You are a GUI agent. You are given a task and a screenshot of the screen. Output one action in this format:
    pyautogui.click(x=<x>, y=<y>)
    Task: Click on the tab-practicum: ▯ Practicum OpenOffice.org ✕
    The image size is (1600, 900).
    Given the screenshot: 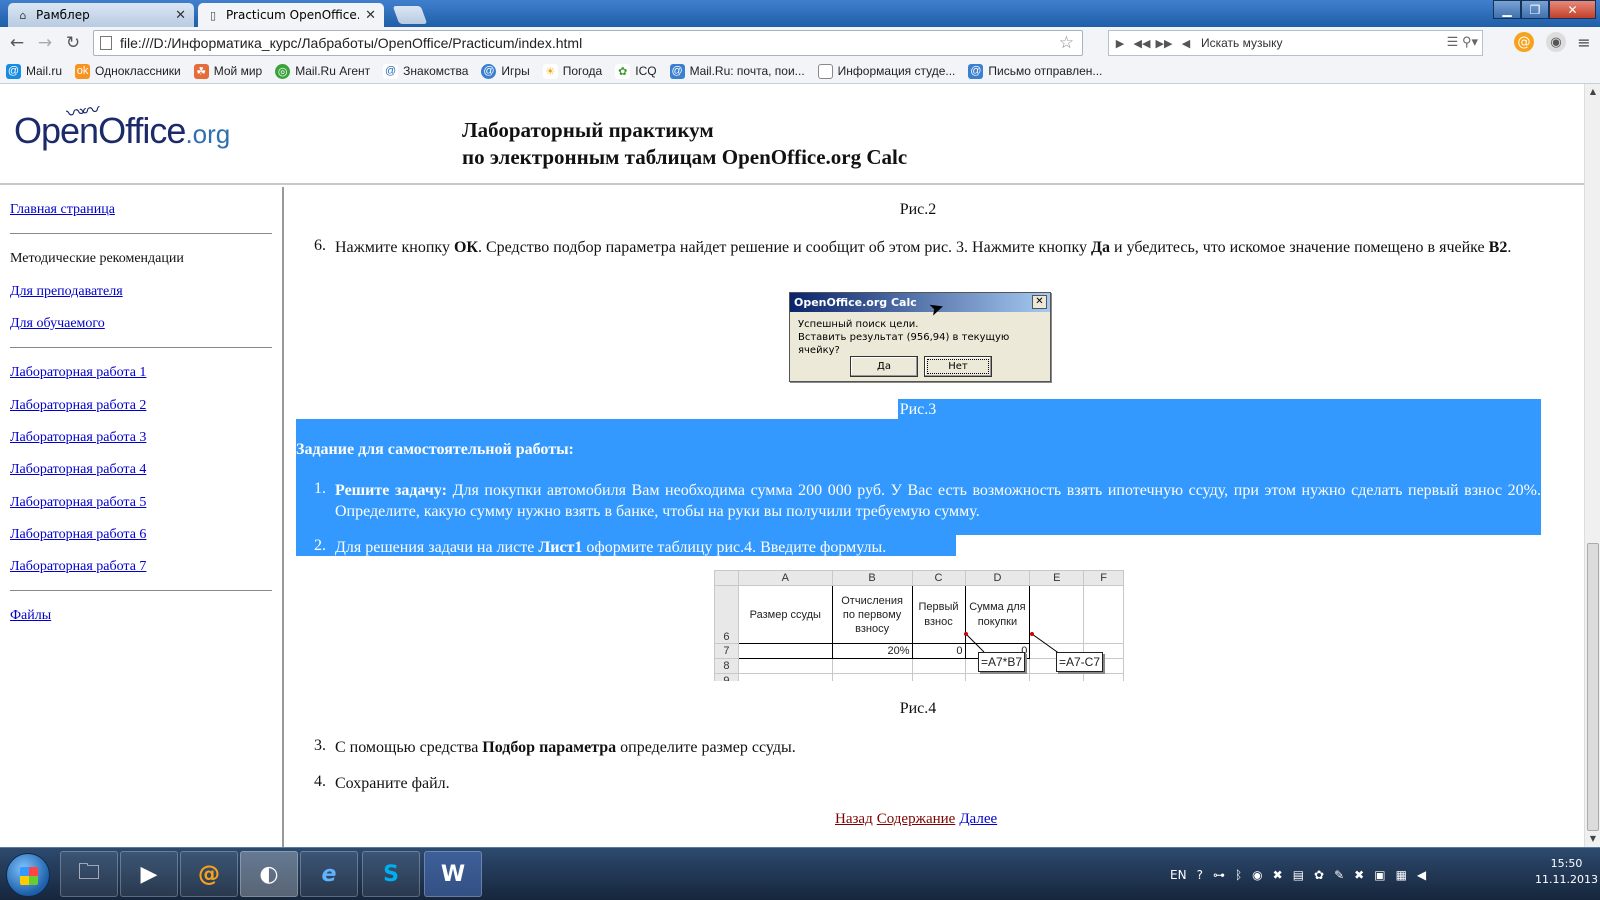 What is the action you would take?
    pyautogui.click(x=291, y=15)
    